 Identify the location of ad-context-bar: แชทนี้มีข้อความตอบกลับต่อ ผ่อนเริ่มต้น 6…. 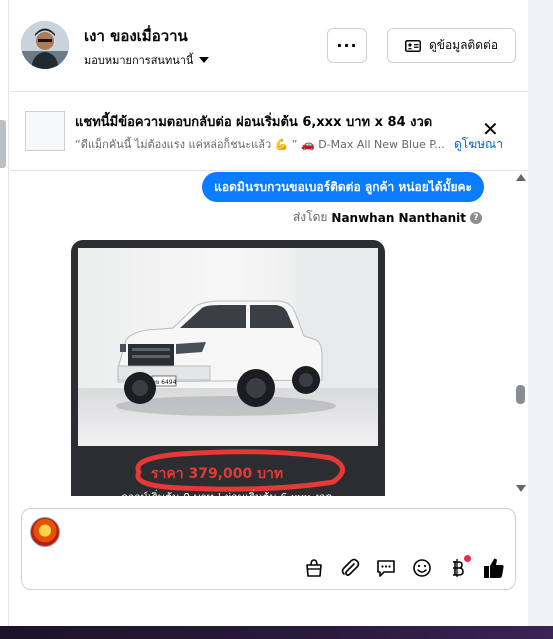
(269, 132).